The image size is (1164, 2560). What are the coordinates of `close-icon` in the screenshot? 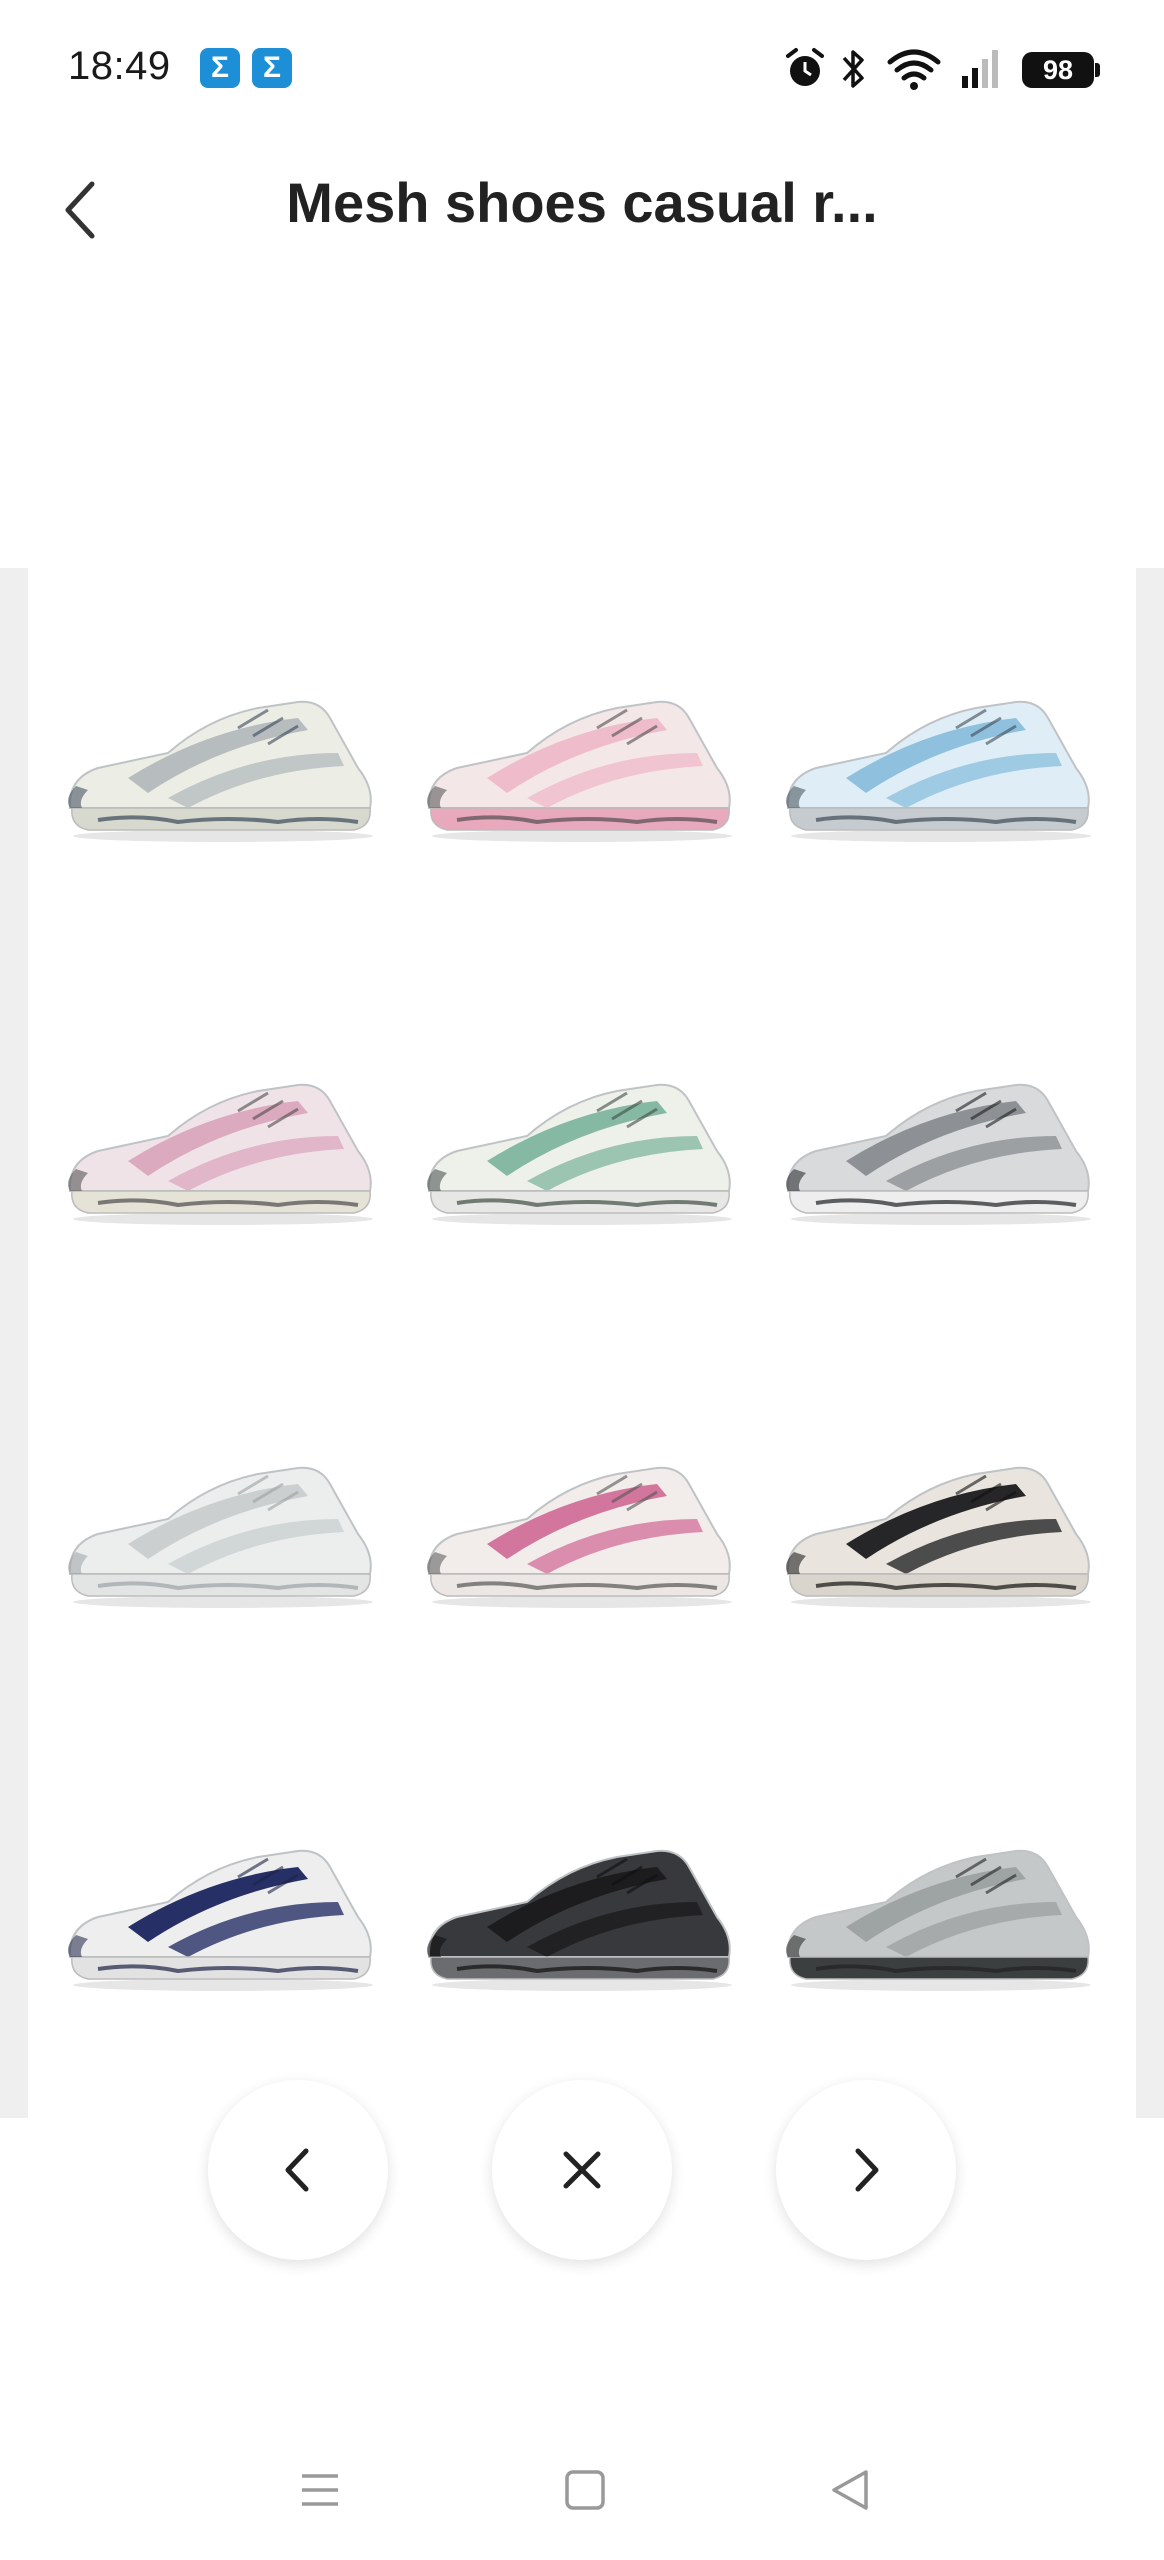 It's located at (582, 2170).